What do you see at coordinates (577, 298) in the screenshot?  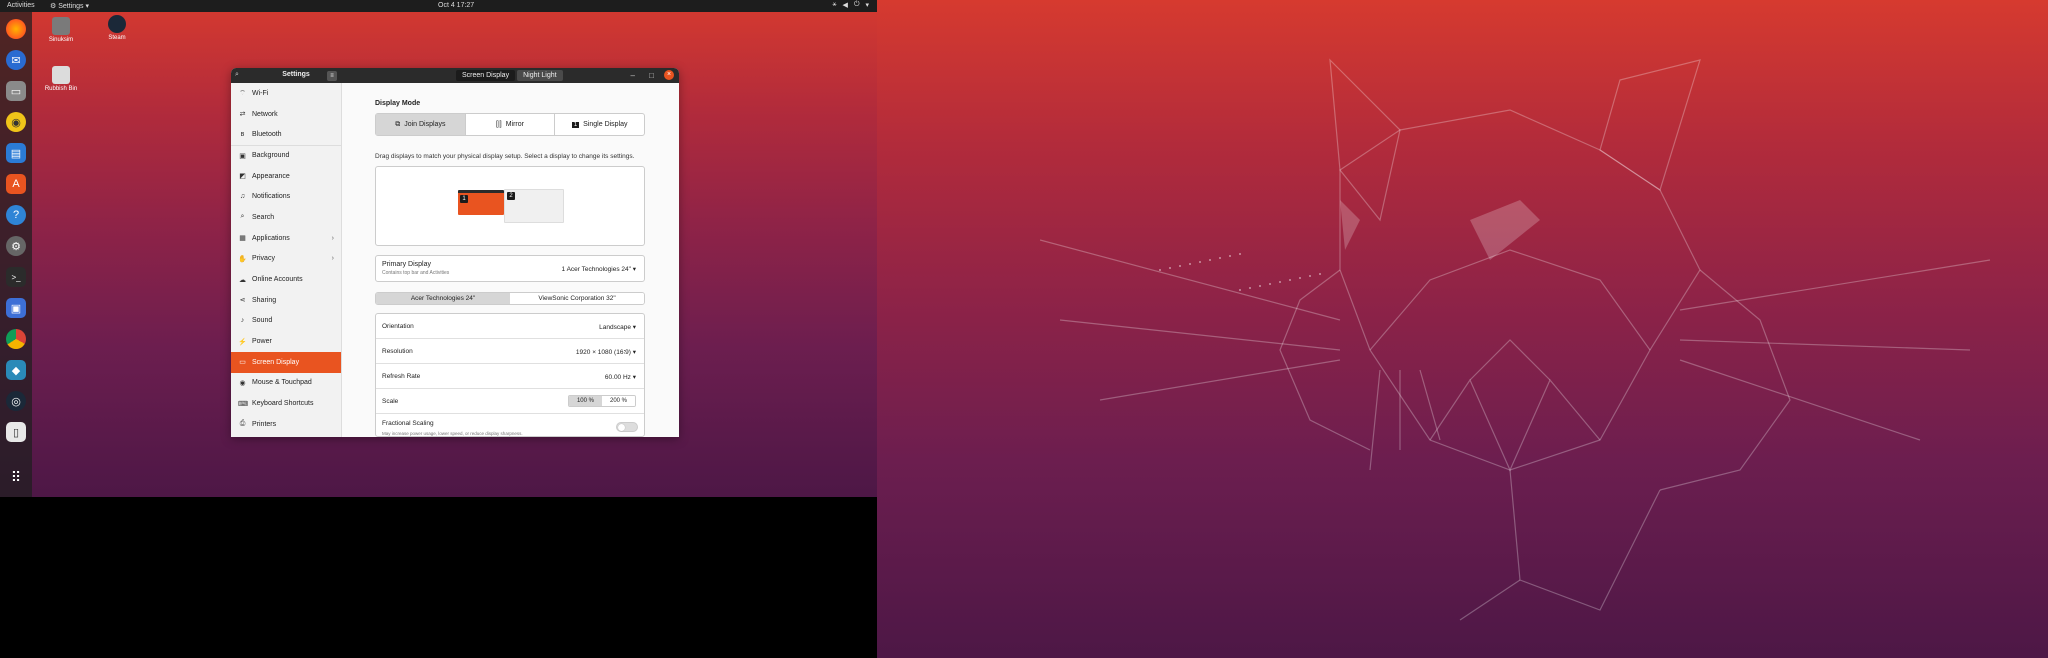 I see `tab-monitor-viewsonic: ViewSonic Corporation 32"` at bounding box center [577, 298].